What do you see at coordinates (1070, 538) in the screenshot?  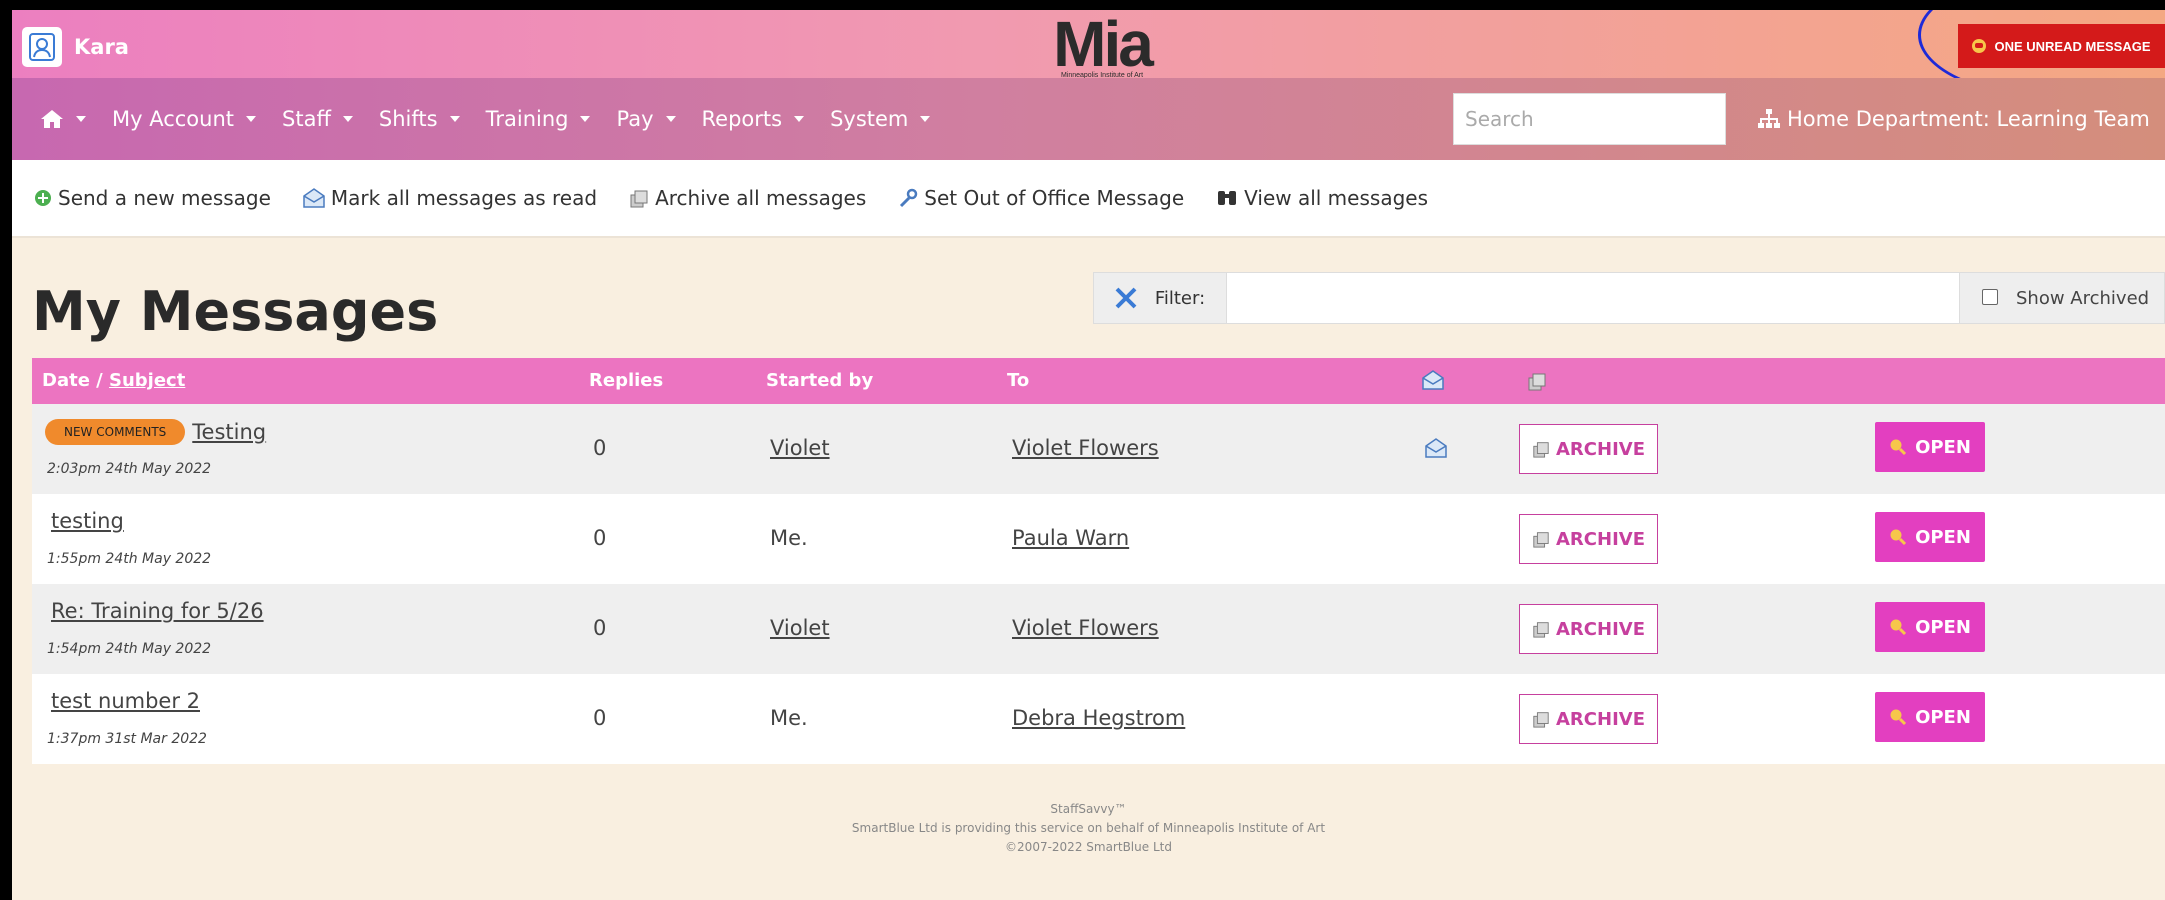 I see `recipient-link: Paula Warn` at bounding box center [1070, 538].